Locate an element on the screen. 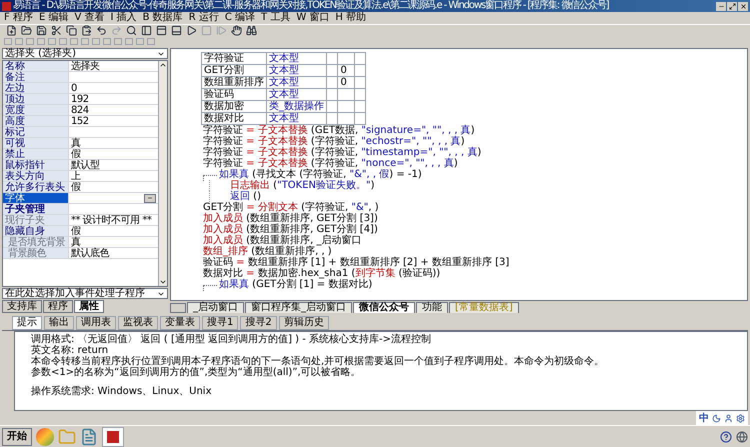 Image resolution: width=750 pixels, height=447 pixels. output-tab: 剪辑历史 is located at coordinates (303, 323).